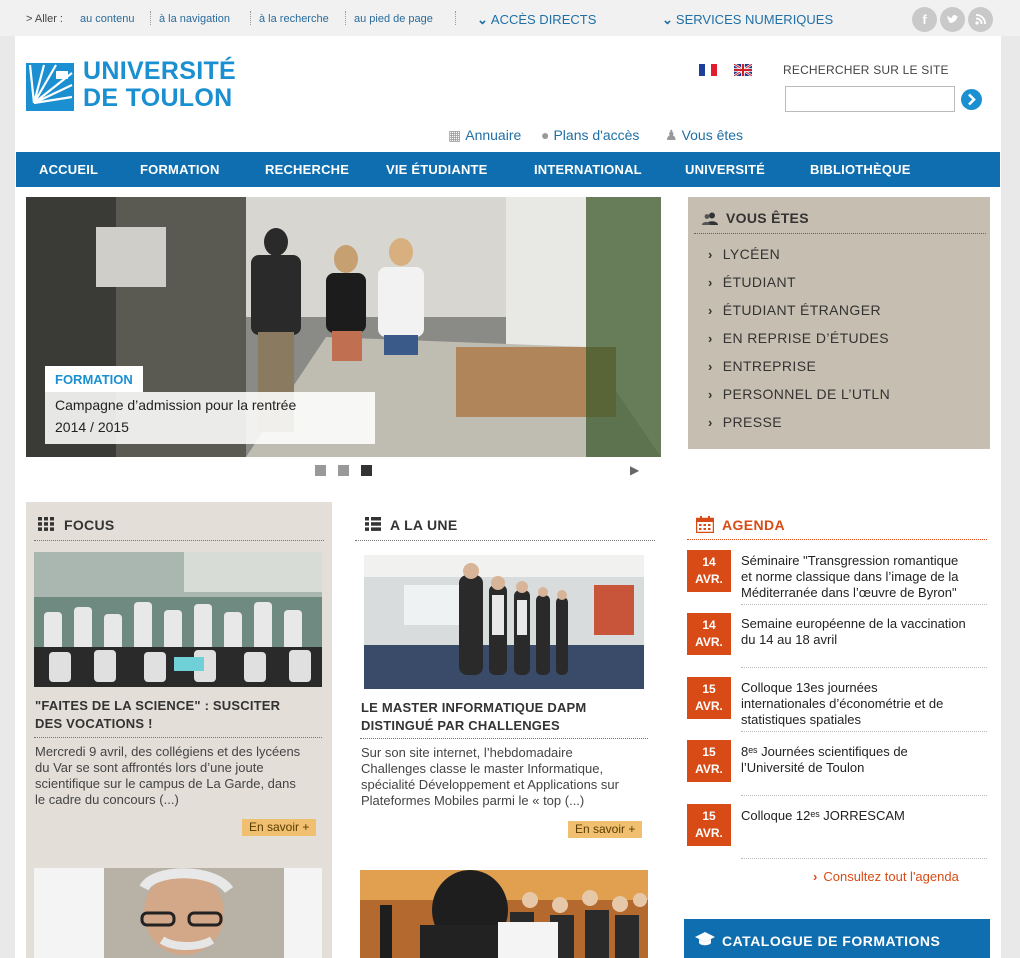 The image size is (1020, 958). What do you see at coordinates (801, 719) in the screenshot?
I see `event-line: statistiques spatiales` at bounding box center [801, 719].